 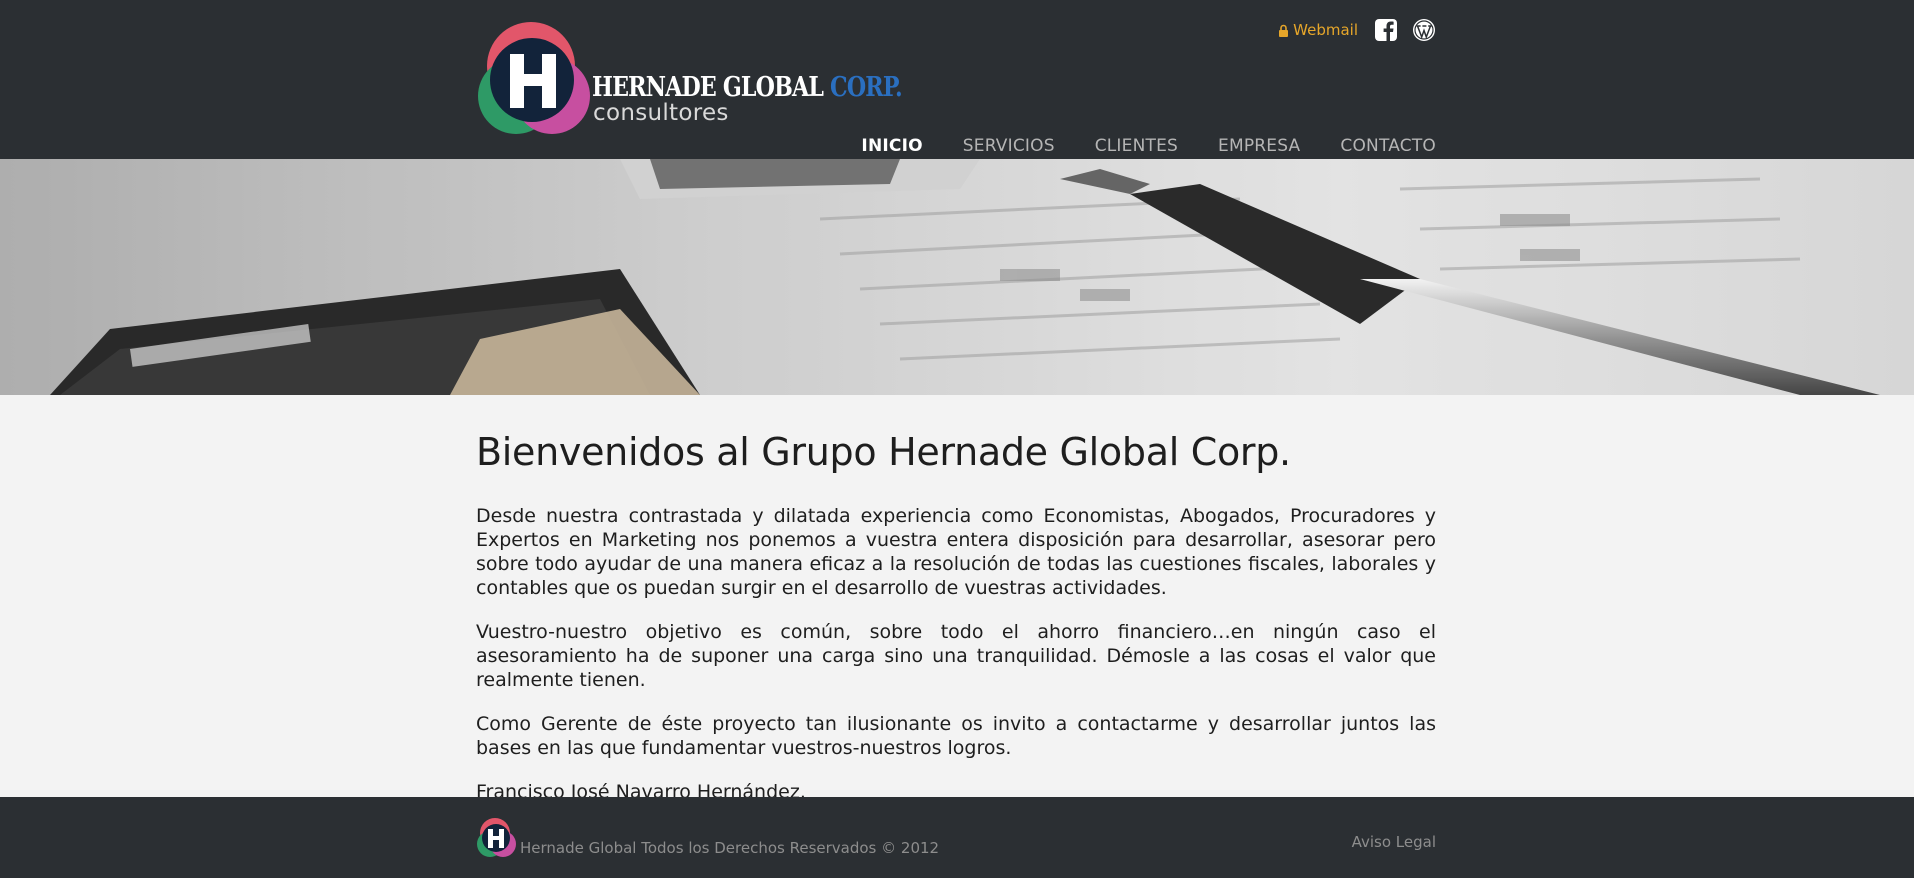 I want to click on logo-h-icon, so click(x=534, y=78).